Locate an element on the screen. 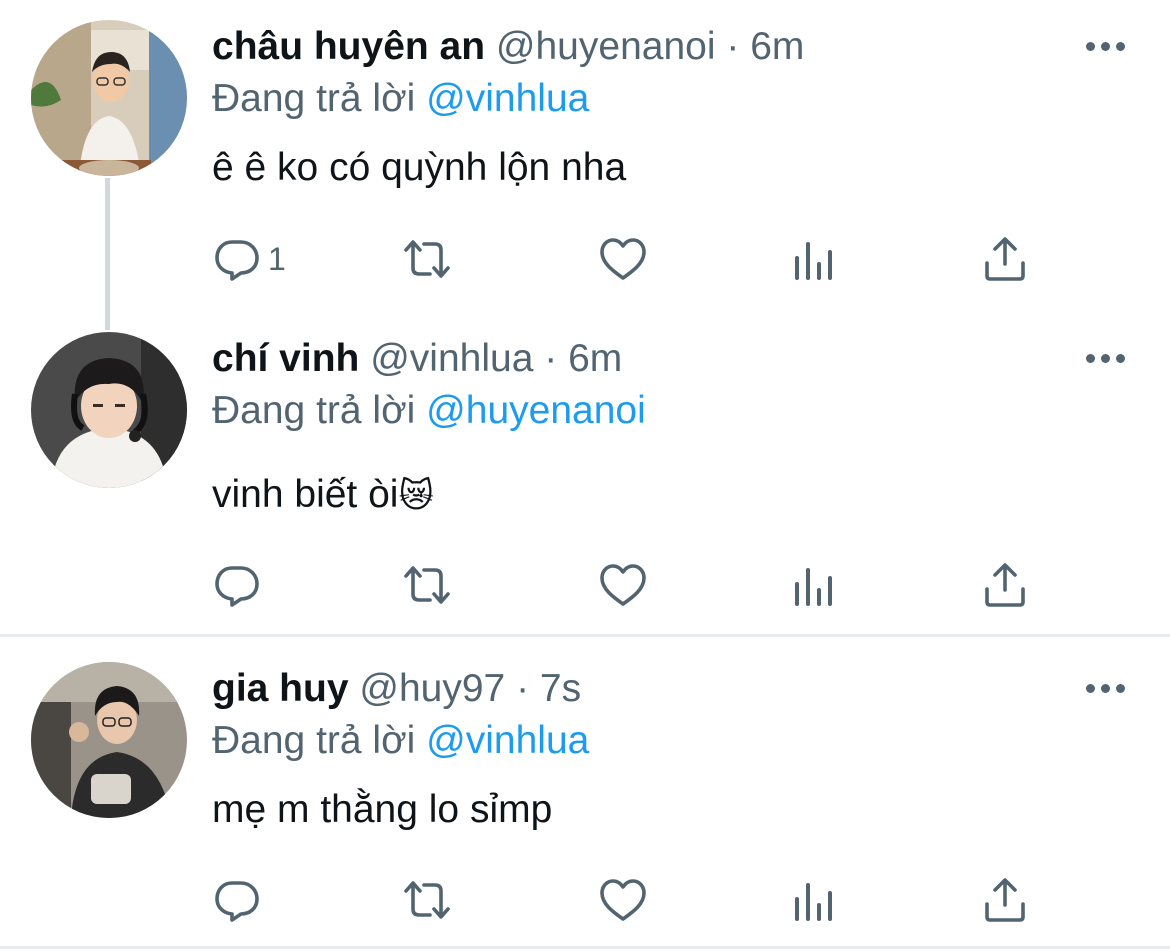 Image resolution: width=1170 pixels, height=952 pixels. tweet-header: châu huyên an @huyenanoi · 6m is located at coordinates (508, 47).